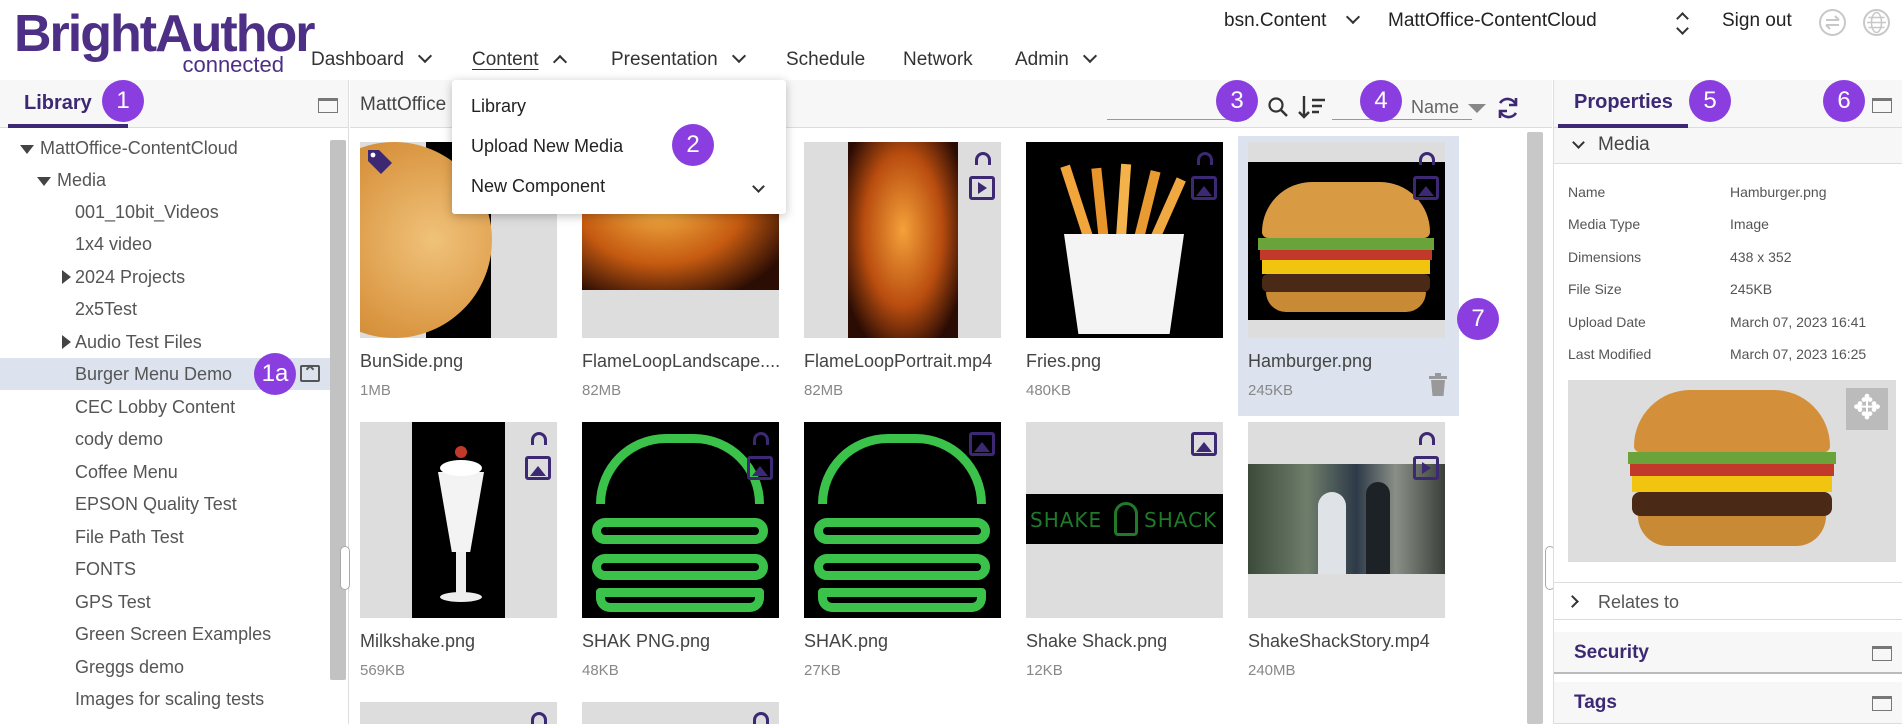  What do you see at coordinates (1728, 146) in the screenshot?
I see `media-section-header: Media` at bounding box center [1728, 146].